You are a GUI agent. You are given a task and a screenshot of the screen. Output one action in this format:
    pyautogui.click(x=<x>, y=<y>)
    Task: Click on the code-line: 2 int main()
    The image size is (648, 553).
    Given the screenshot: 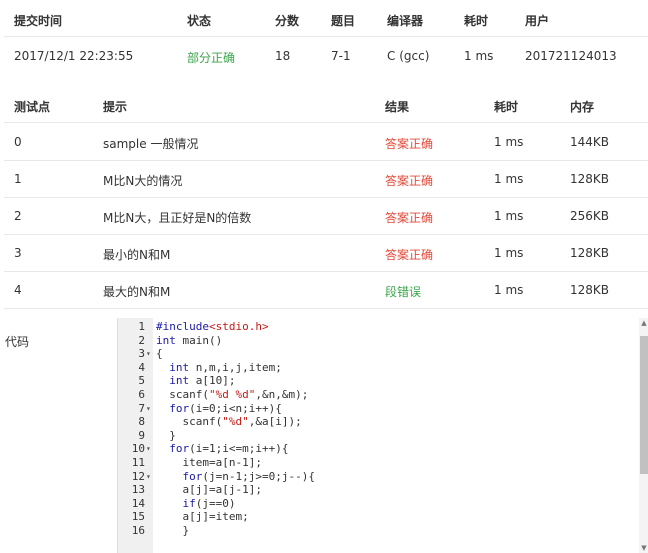 What is the action you would take?
    pyautogui.click(x=378, y=341)
    